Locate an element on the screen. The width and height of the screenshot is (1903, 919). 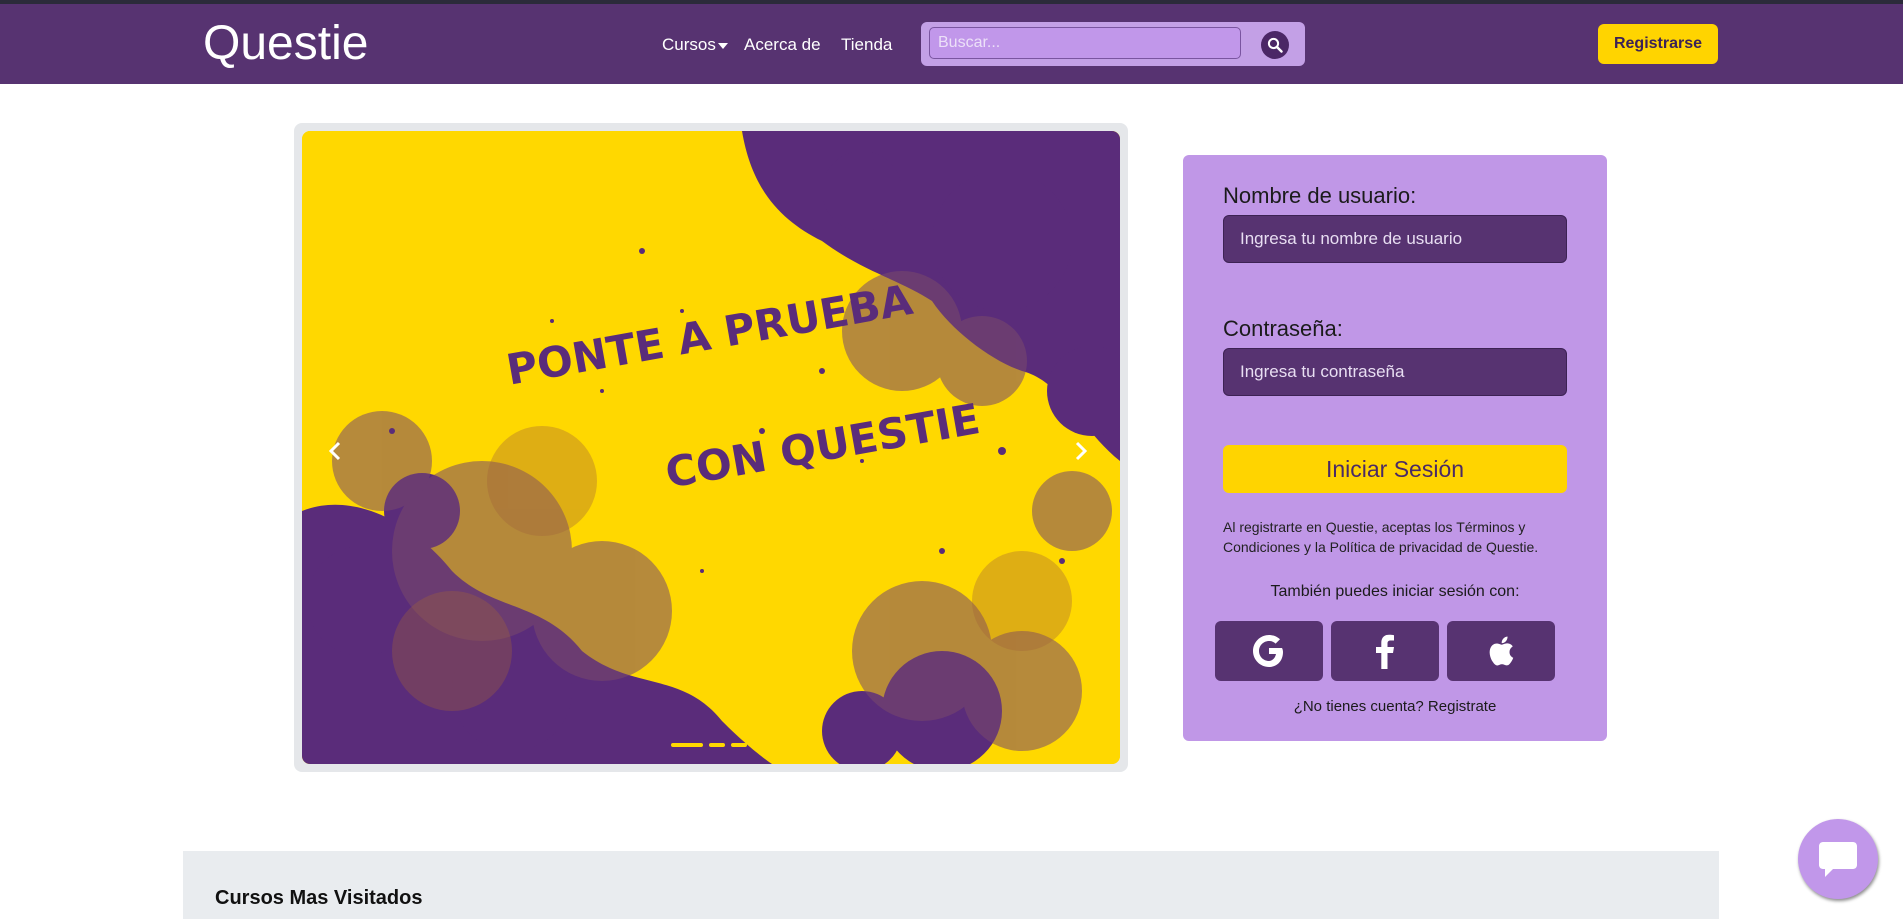
signup-link: ¿No tienes cuenta? Registrate is located at coordinates (1395, 706).